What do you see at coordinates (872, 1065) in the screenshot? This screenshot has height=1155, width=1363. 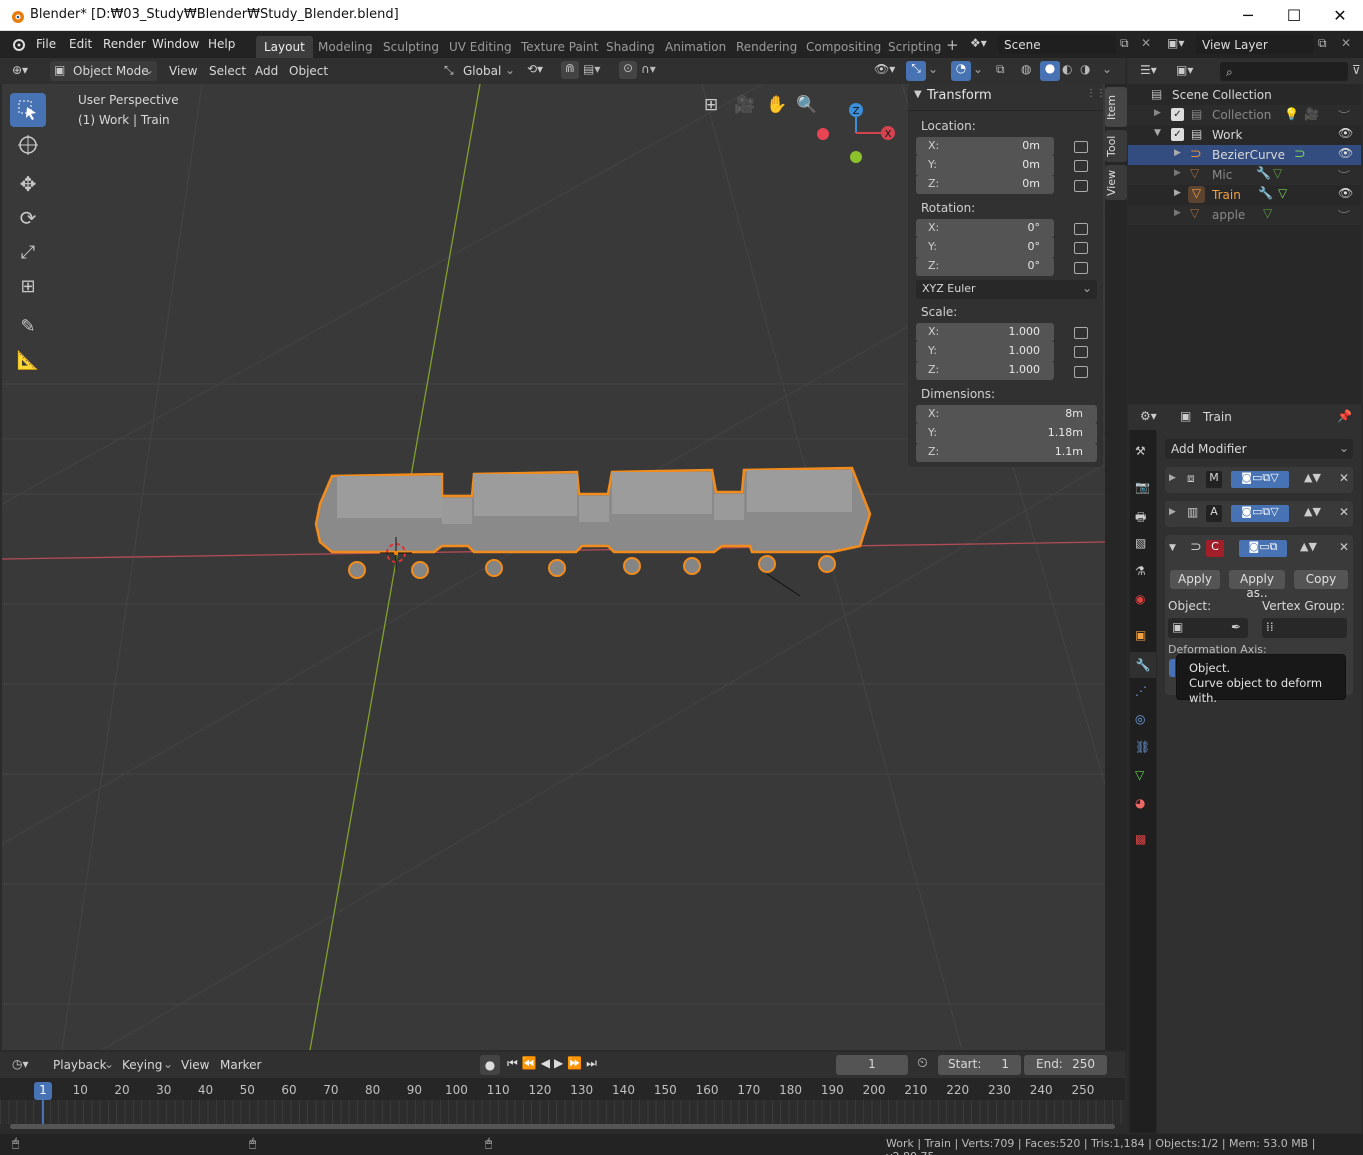 I see `current-frame-field: 1` at bounding box center [872, 1065].